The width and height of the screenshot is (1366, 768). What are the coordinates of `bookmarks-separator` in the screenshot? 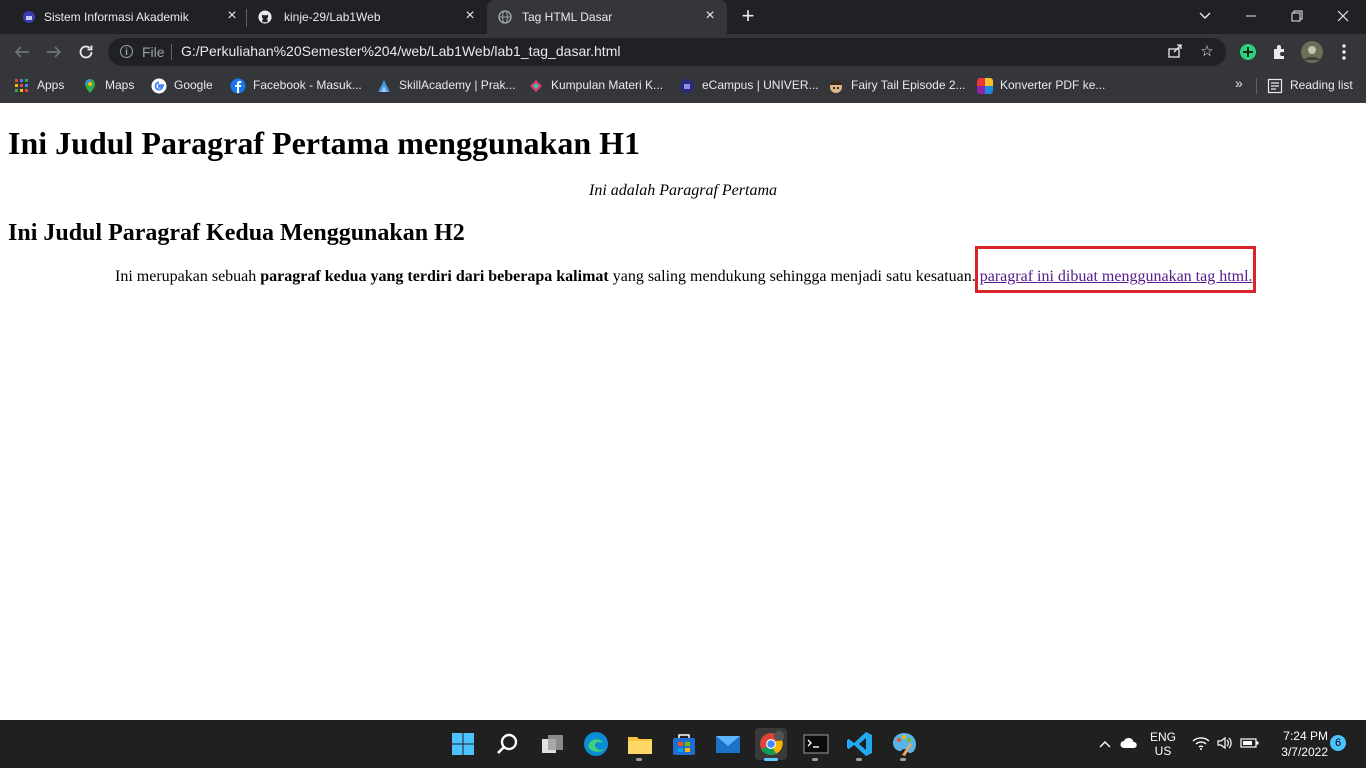 It's located at (1256, 86).